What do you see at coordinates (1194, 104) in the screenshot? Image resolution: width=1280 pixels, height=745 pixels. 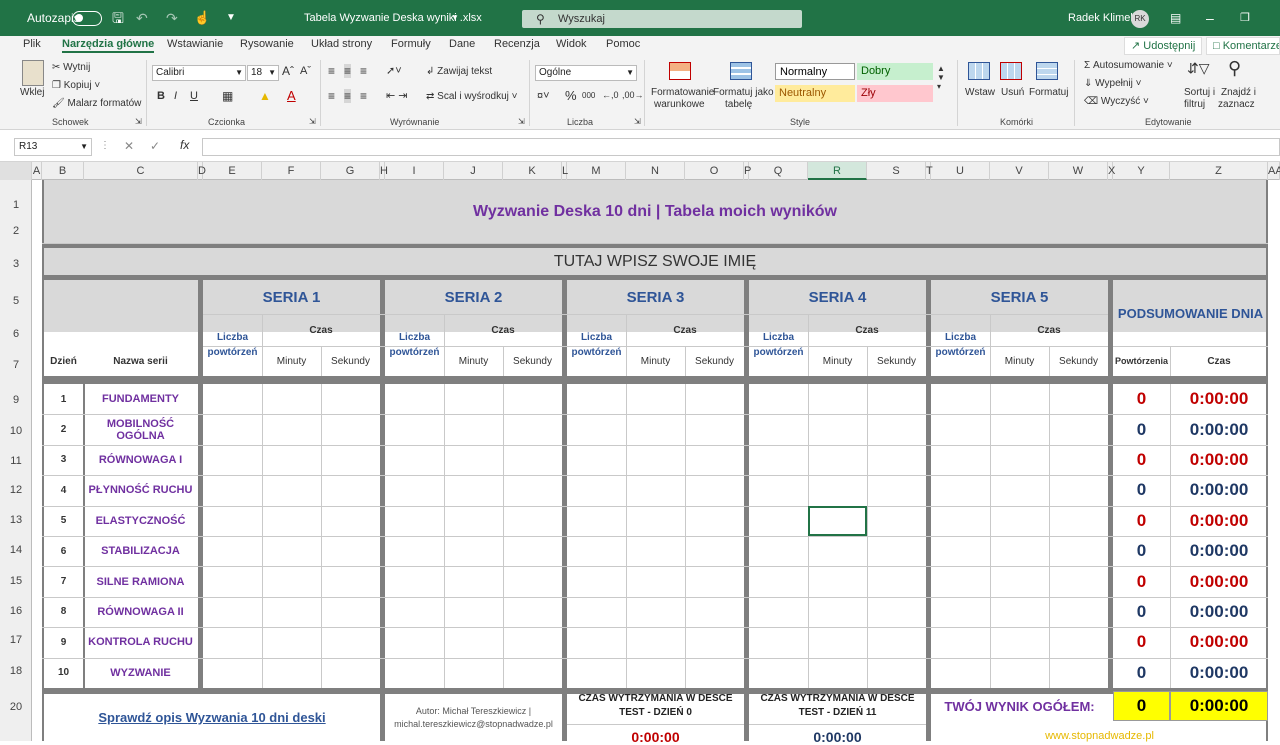 I see `sort-filter-label-2: filtruj` at bounding box center [1194, 104].